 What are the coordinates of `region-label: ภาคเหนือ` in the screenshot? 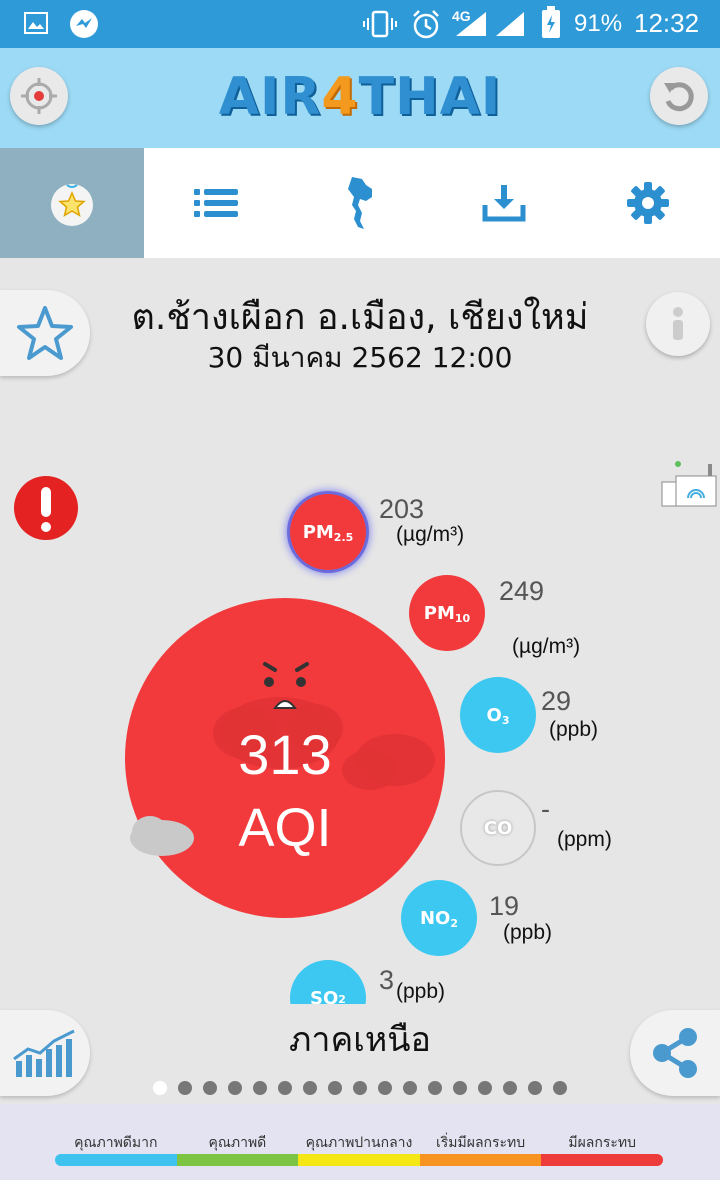 It's located at (360, 1040).